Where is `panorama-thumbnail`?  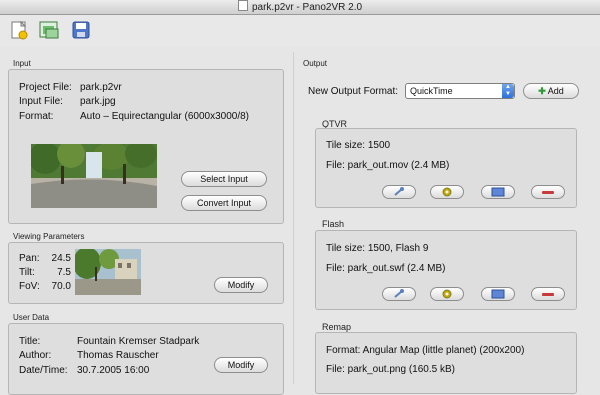
panorama-thumbnail is located at coordinates (93, 174).